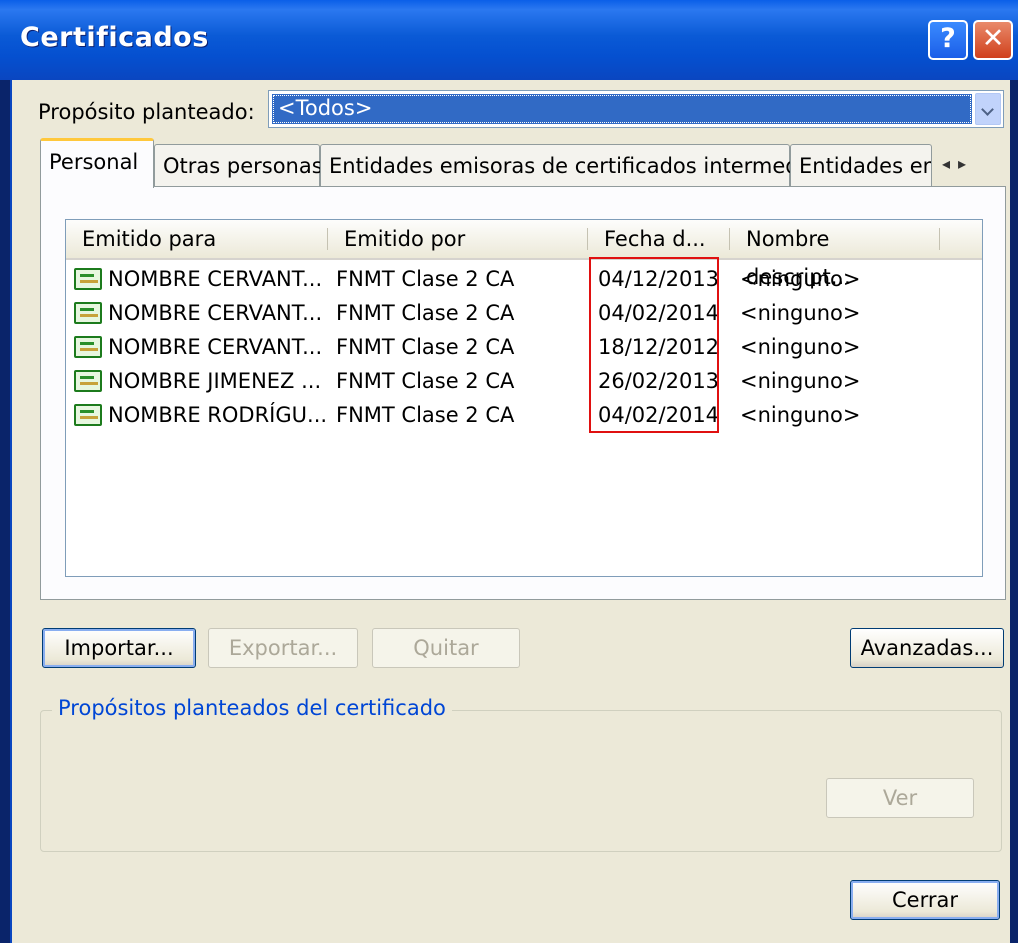 The width and height of the screenshot is (1018, 943). I want to click on window-title: Certificados, so click(114, 37).